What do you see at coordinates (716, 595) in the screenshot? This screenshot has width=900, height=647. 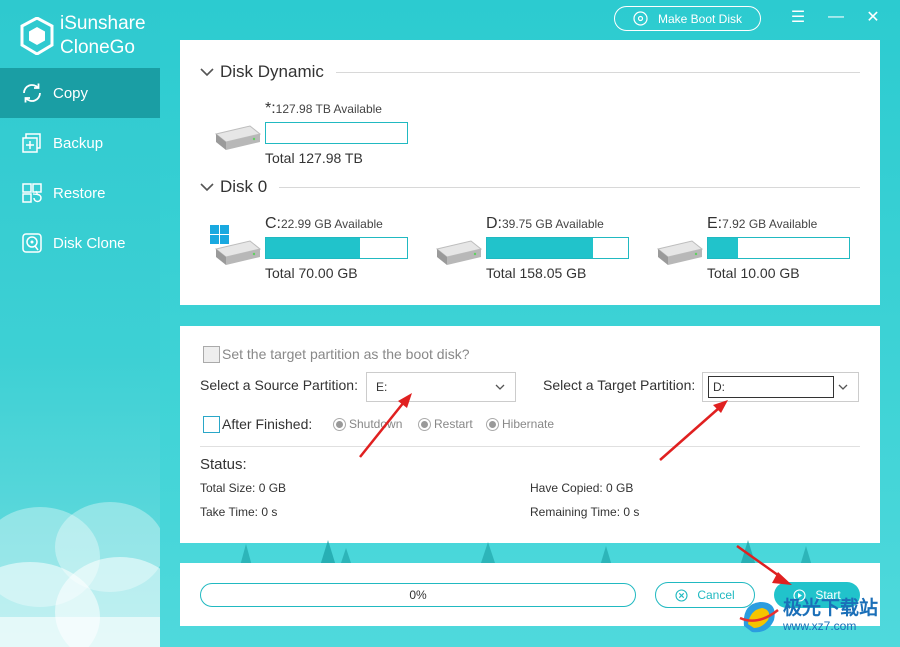 I see `cancel-label: Cancel` at bounding box center [716, 595].